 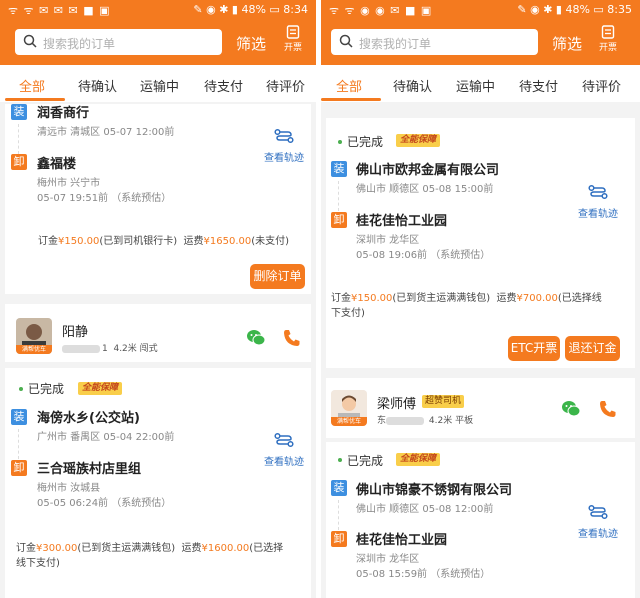 What do you see at coordinates (480, 11) in the screenshot?
I see `status-bar: ᯤ ᯤ ◉ ◉ ✉ ■ ▣ ✎ ◉ ✱ ▮ 48% ▭ 8:35` at bounding box center [480, 11].